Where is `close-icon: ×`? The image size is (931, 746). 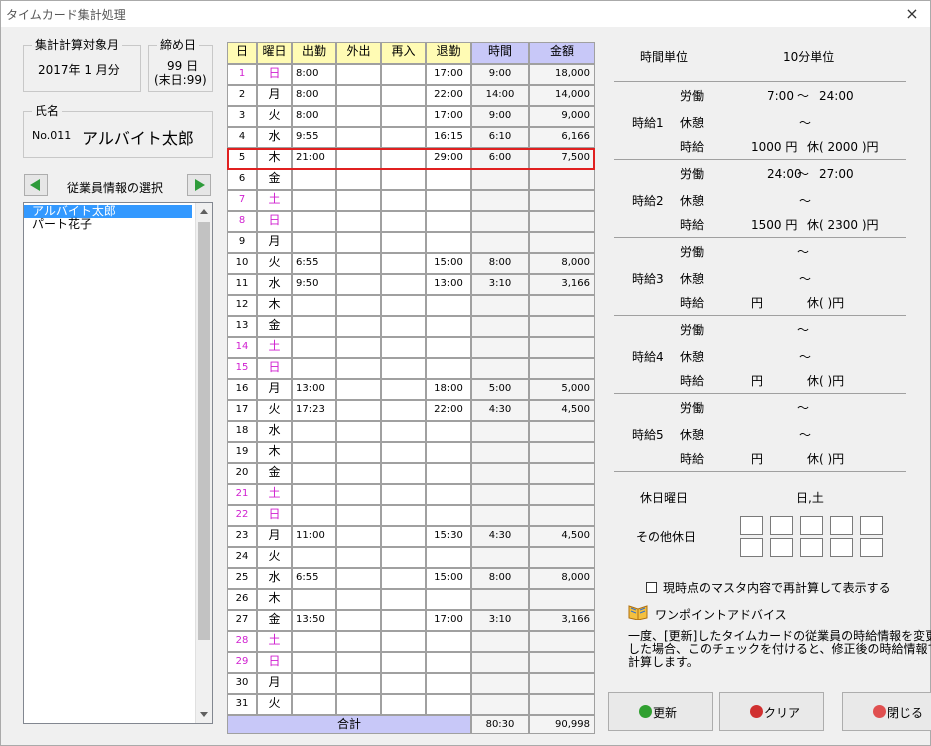
close-icon: × is located at coordinates (912, 14).